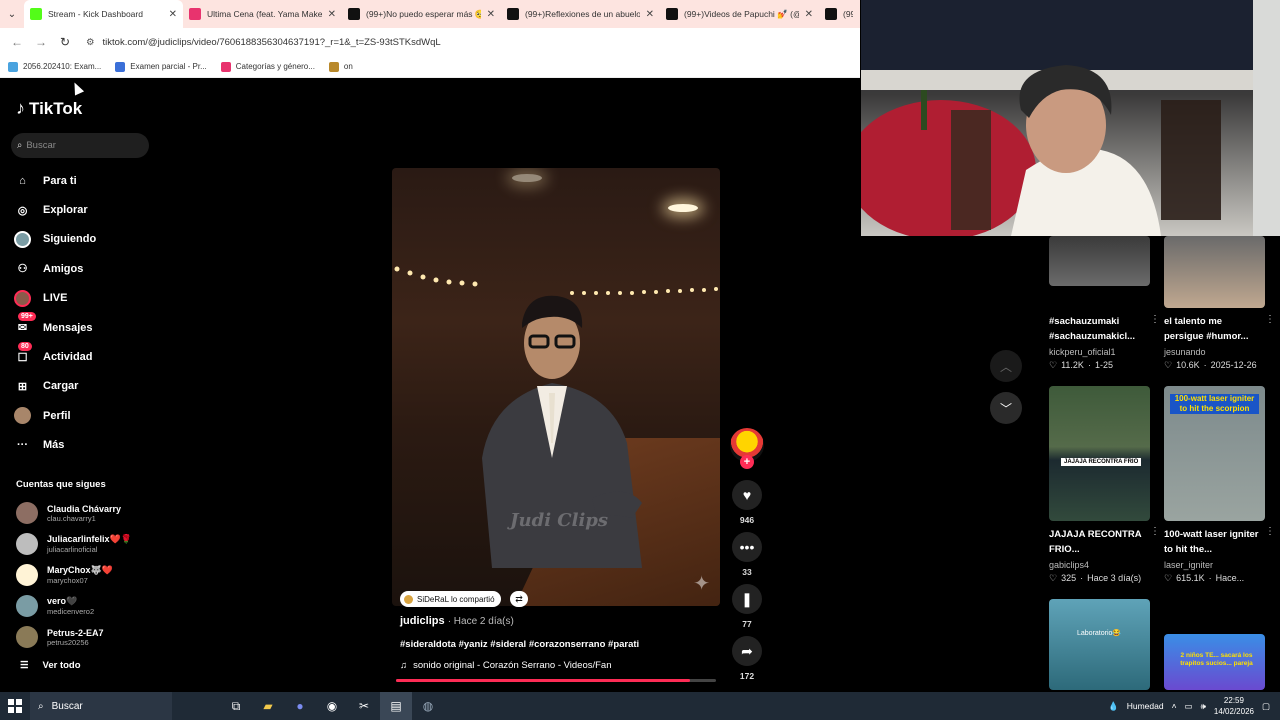 The image size is (1280, 720). What do you see at coordinates (80, 145) in the screenshot?
I see `search-input: ⌕ Buscar` at bounding box center [80, 145].